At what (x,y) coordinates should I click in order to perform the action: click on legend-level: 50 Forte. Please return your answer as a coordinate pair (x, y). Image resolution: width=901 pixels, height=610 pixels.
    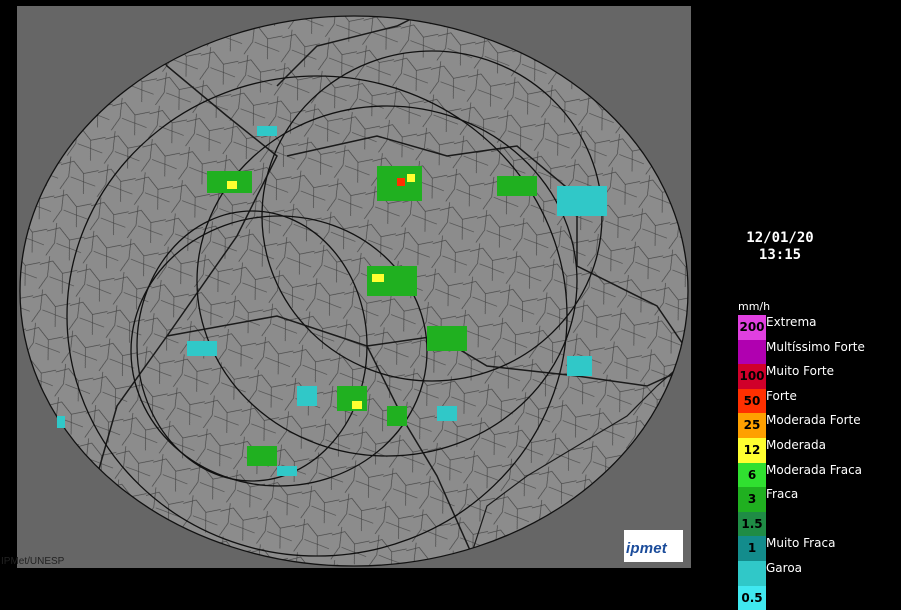
    Looking at the image, I should click on (818, 401).